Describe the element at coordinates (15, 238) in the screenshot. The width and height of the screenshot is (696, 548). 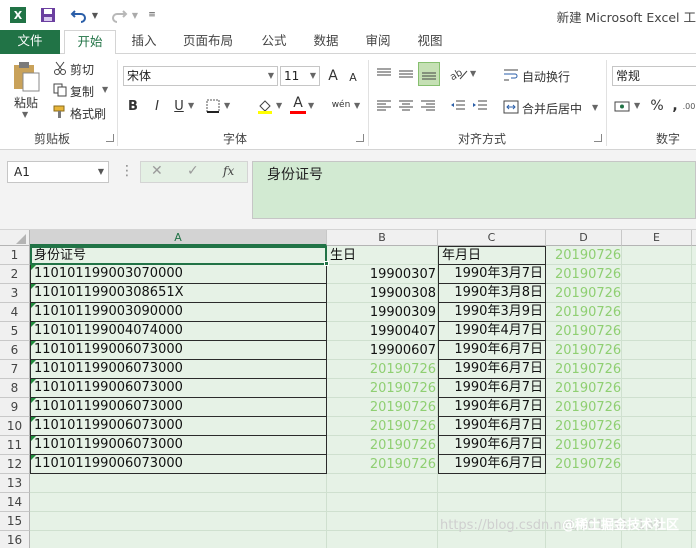
I see `select-all-corner` at that location.